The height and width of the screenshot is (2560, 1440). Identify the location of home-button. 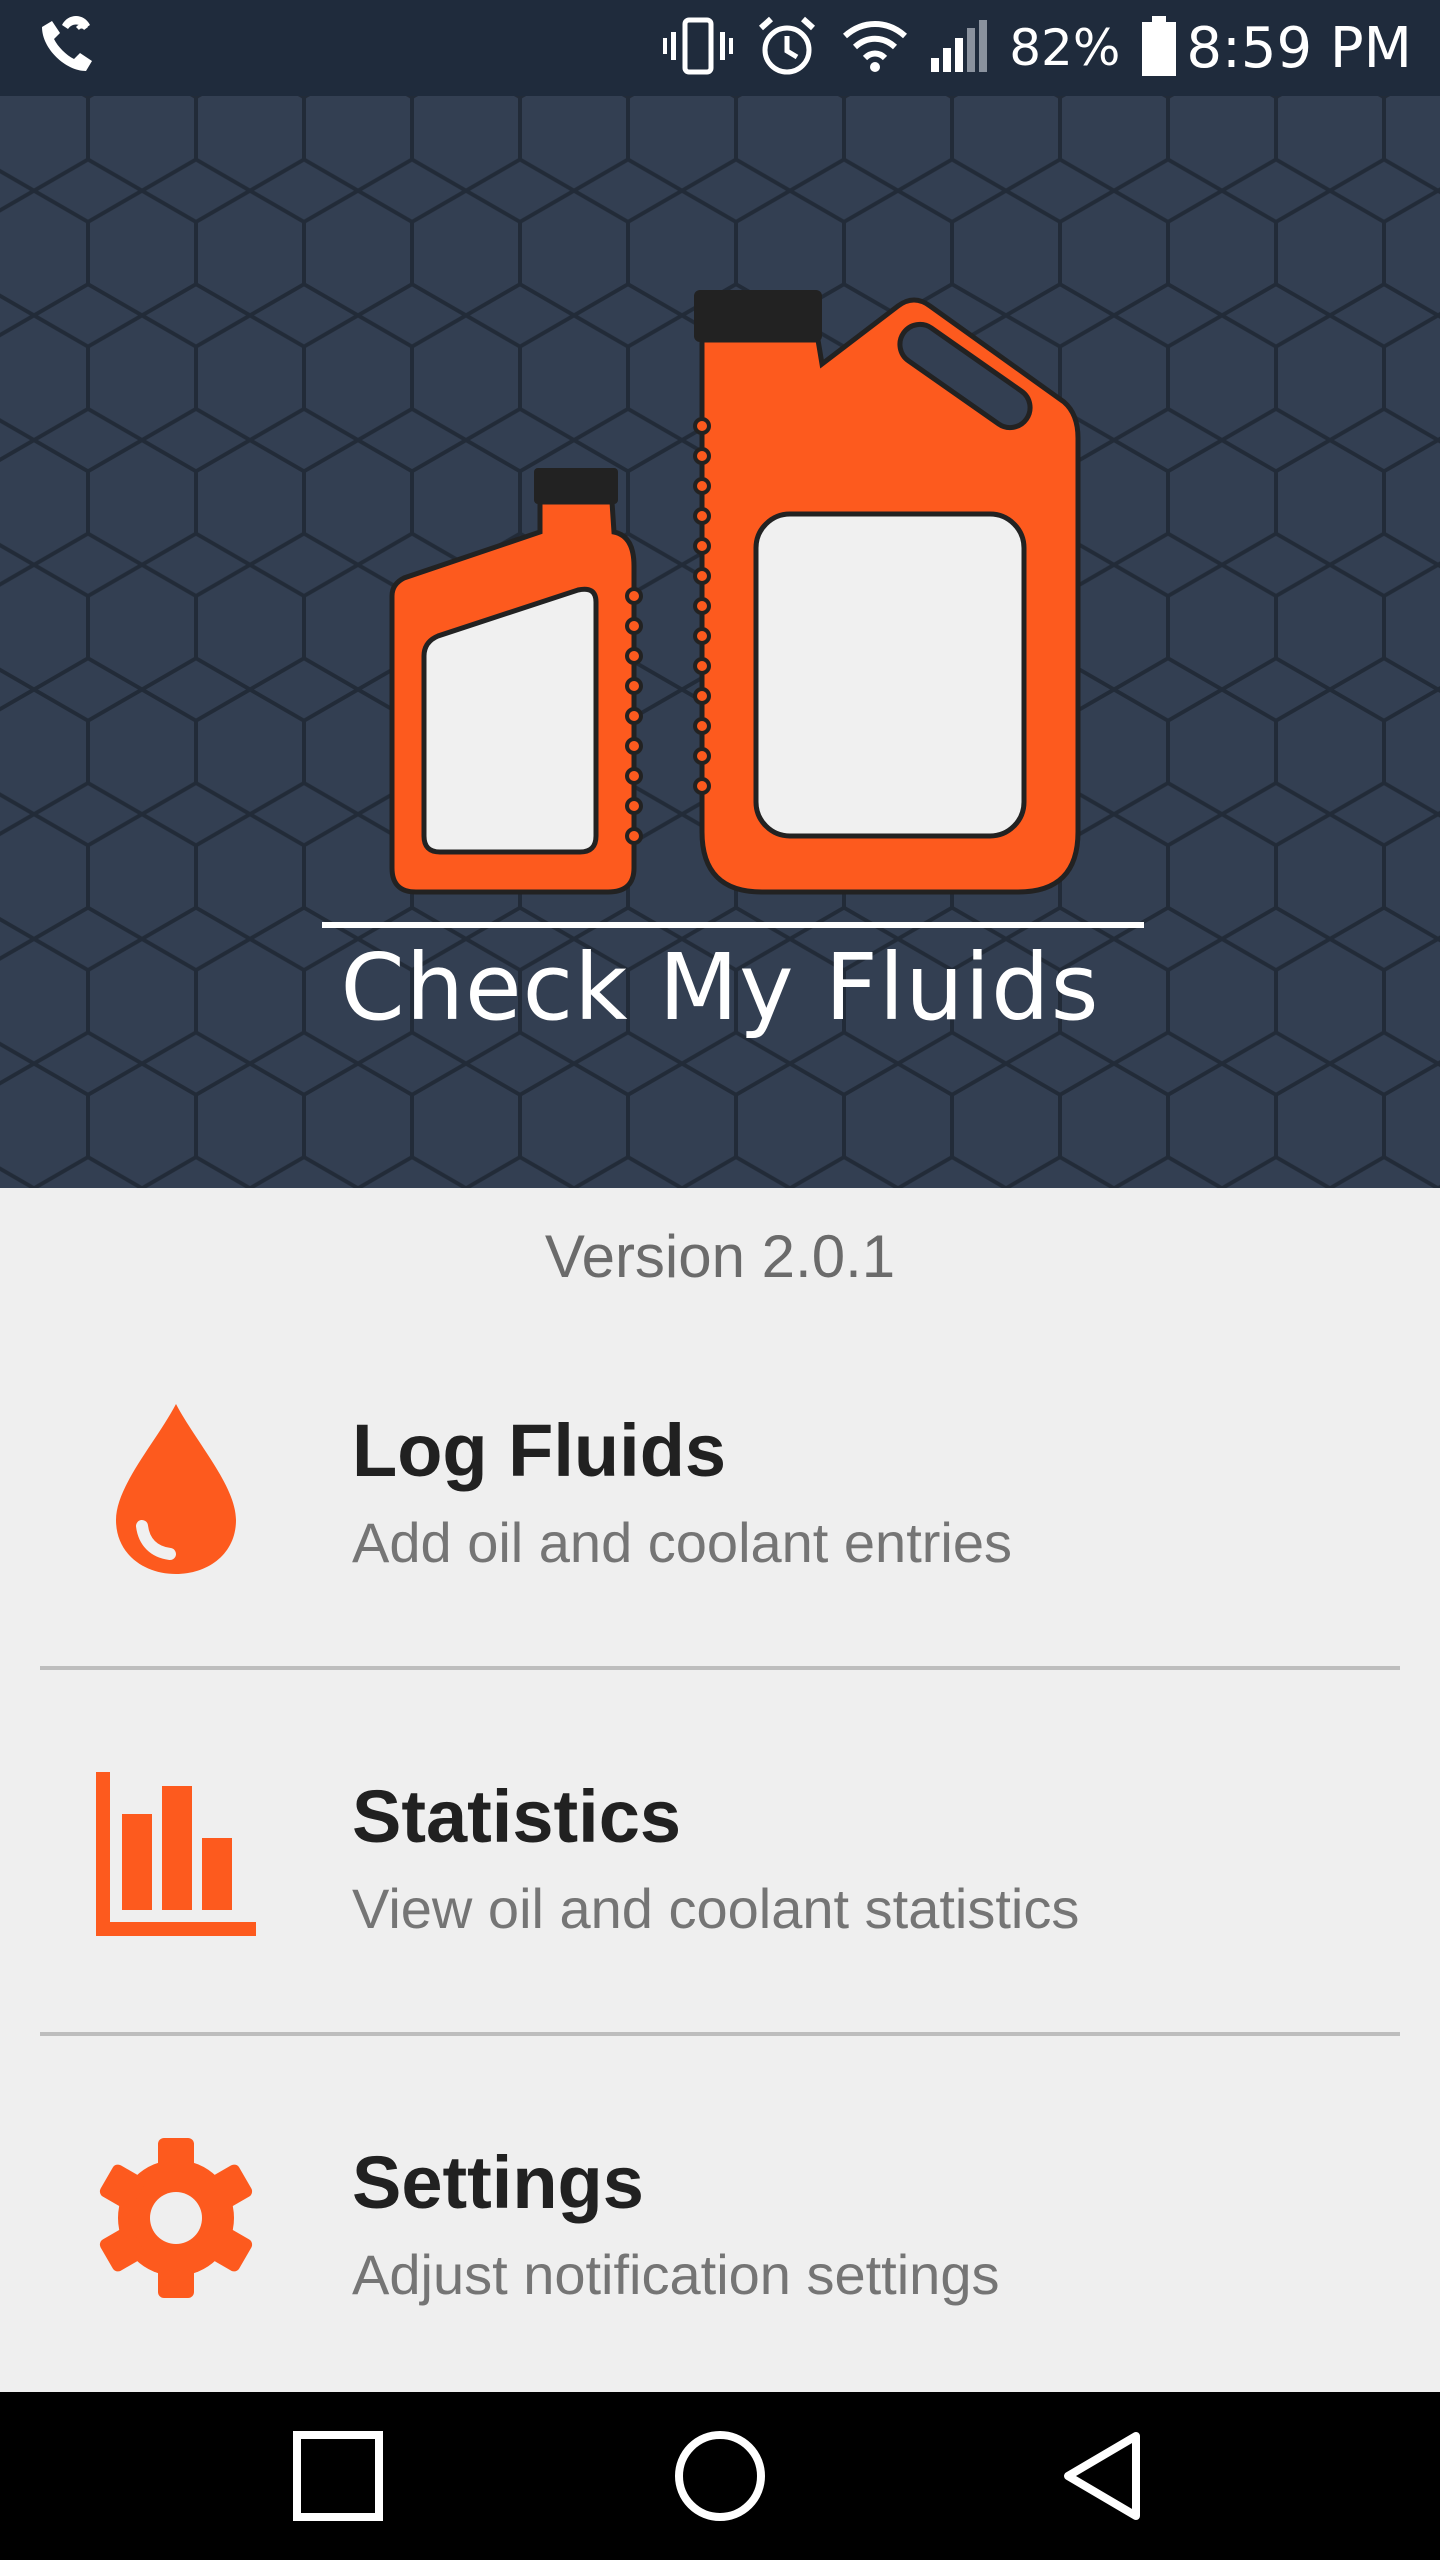
(720, 2476).